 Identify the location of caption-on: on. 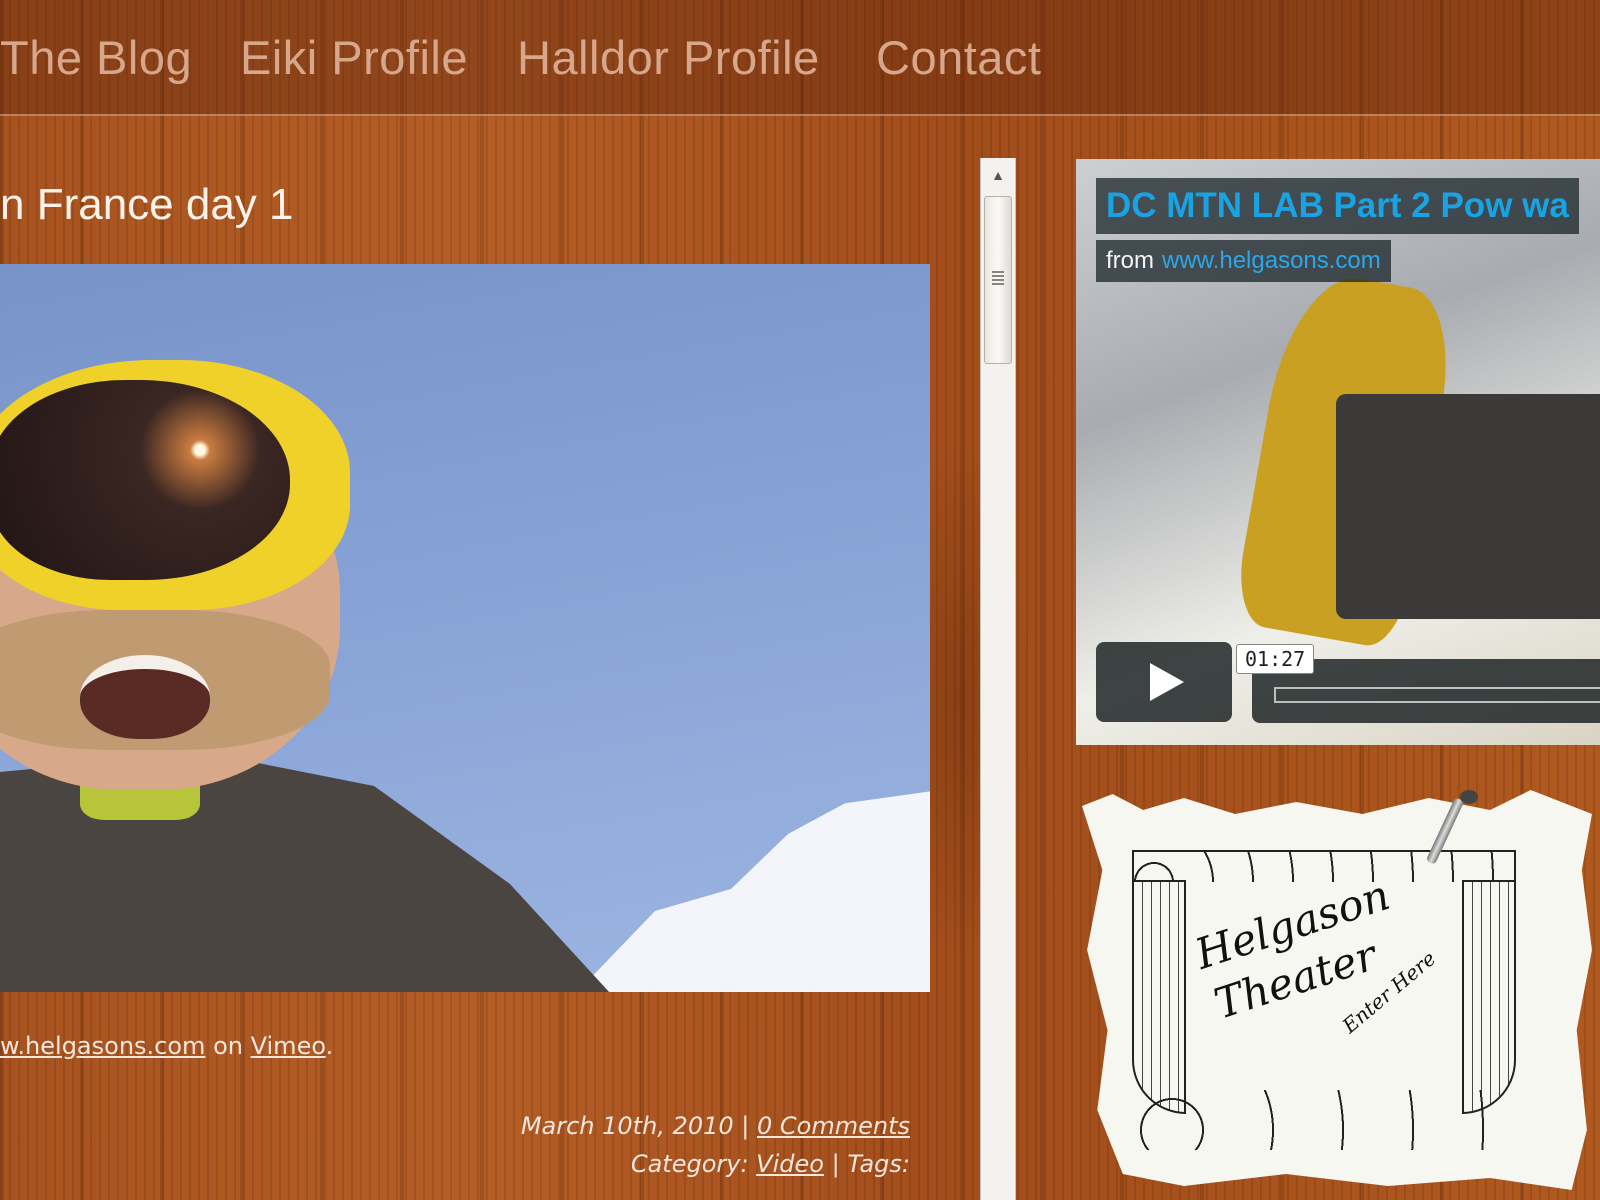
(228, 1046).